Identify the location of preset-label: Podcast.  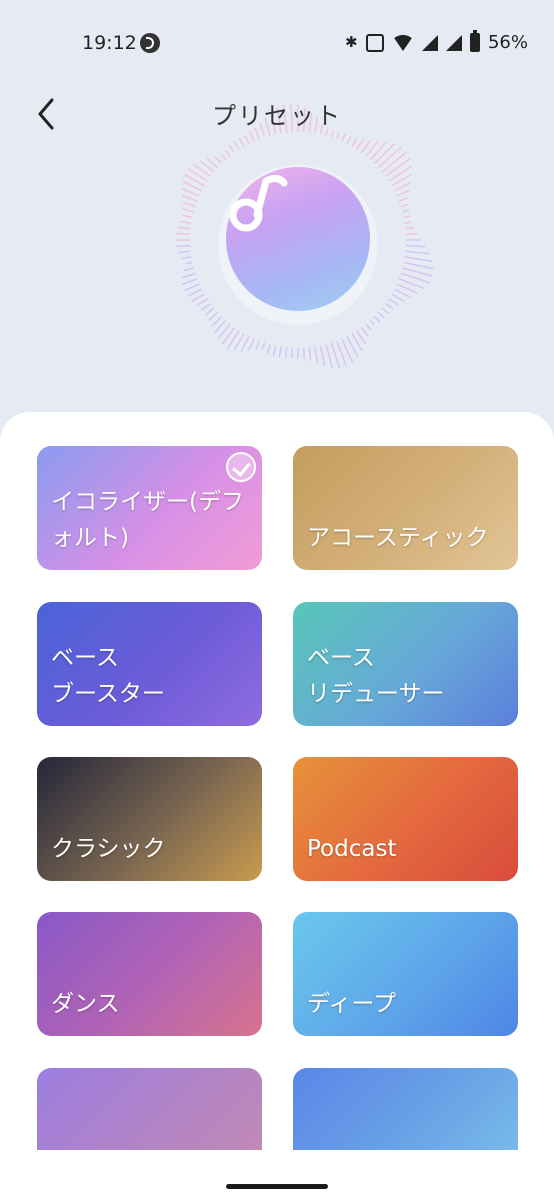
(352, 849).